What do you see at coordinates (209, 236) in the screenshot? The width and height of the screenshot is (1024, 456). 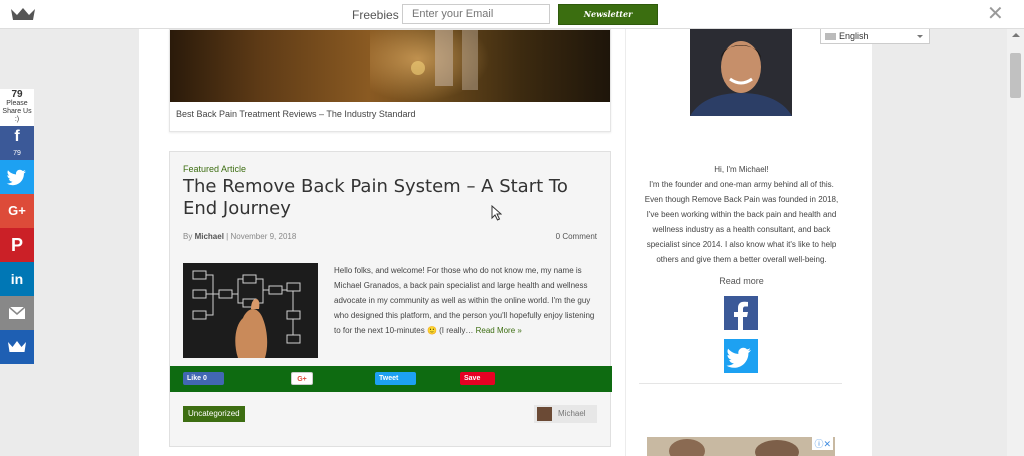 I see `meta-author: Michael` at bounding box center [209, 236].